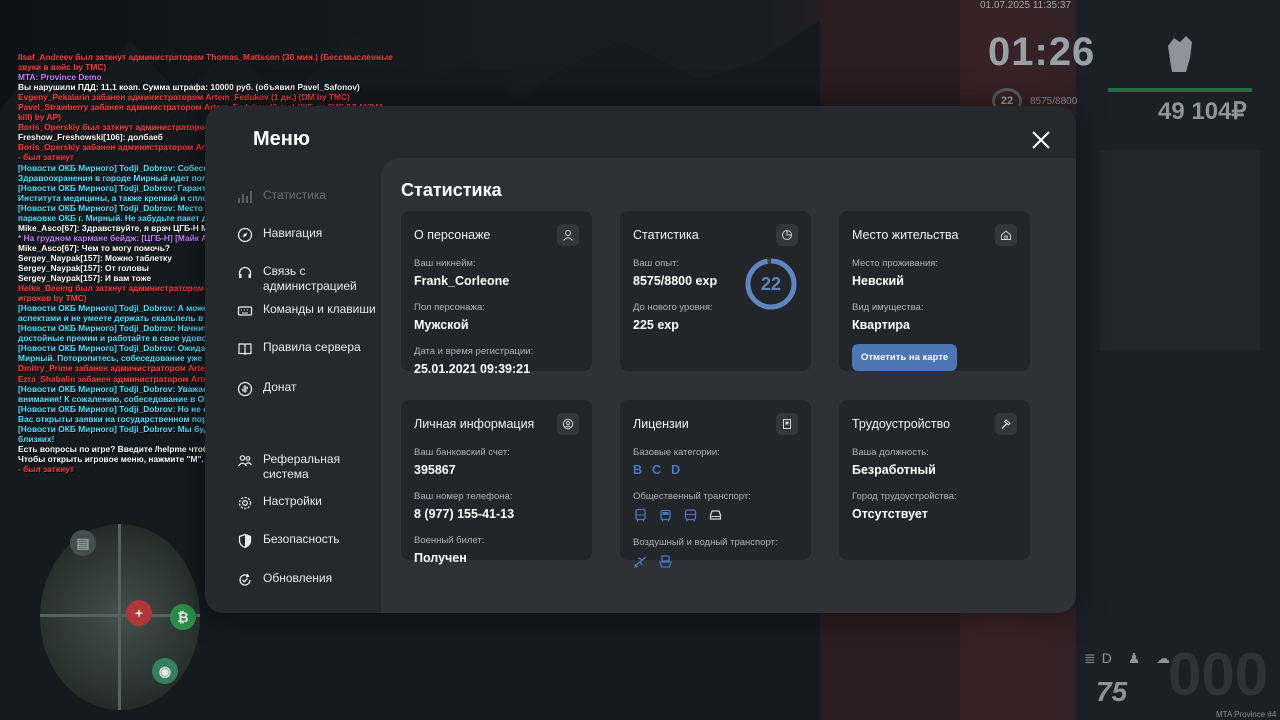  Describe the element at coordinates (690, 515) in the screenshot. I see `tram-icon` at that location.